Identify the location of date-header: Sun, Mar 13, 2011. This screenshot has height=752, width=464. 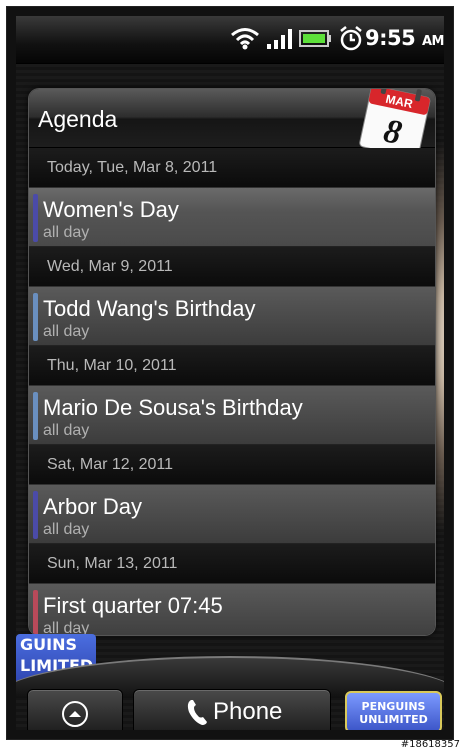
(232, 564).